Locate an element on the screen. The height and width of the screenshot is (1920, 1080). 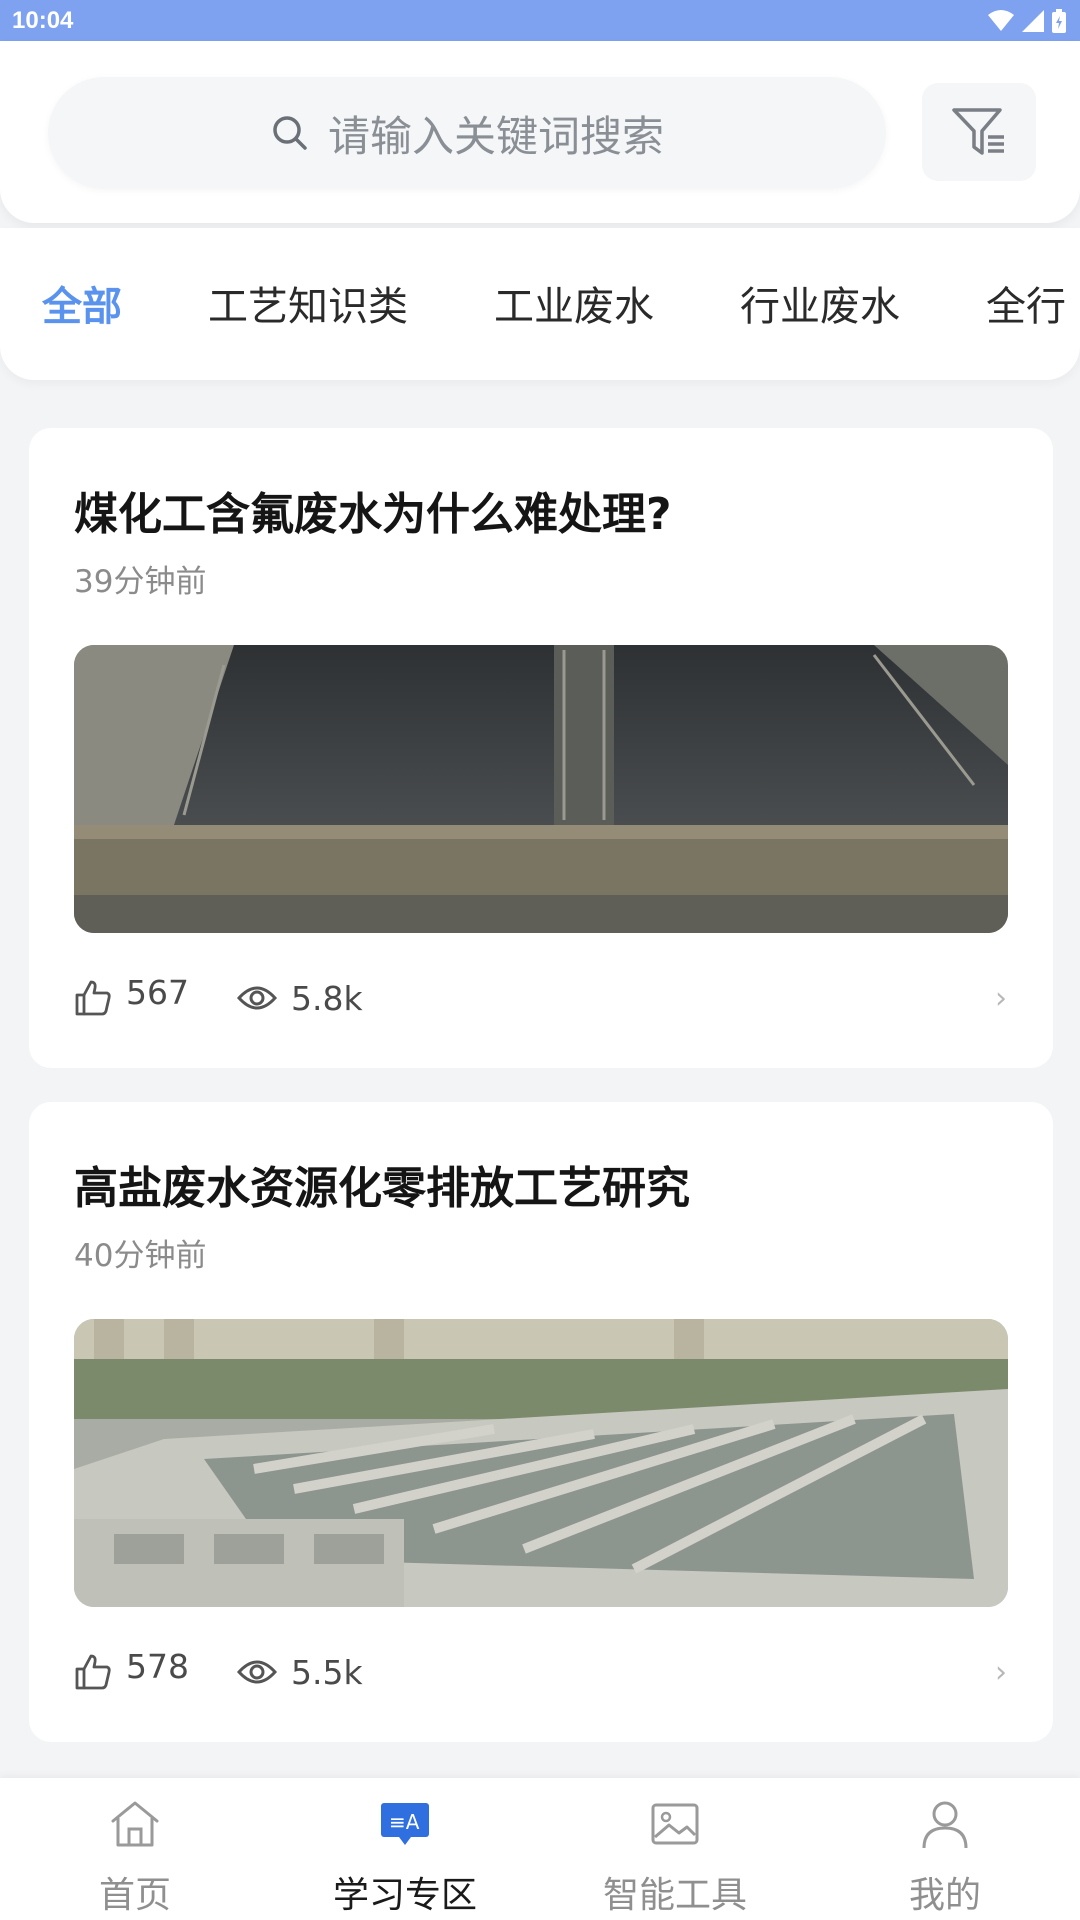
like-count: 578 is located at coordinates (131, 1669).